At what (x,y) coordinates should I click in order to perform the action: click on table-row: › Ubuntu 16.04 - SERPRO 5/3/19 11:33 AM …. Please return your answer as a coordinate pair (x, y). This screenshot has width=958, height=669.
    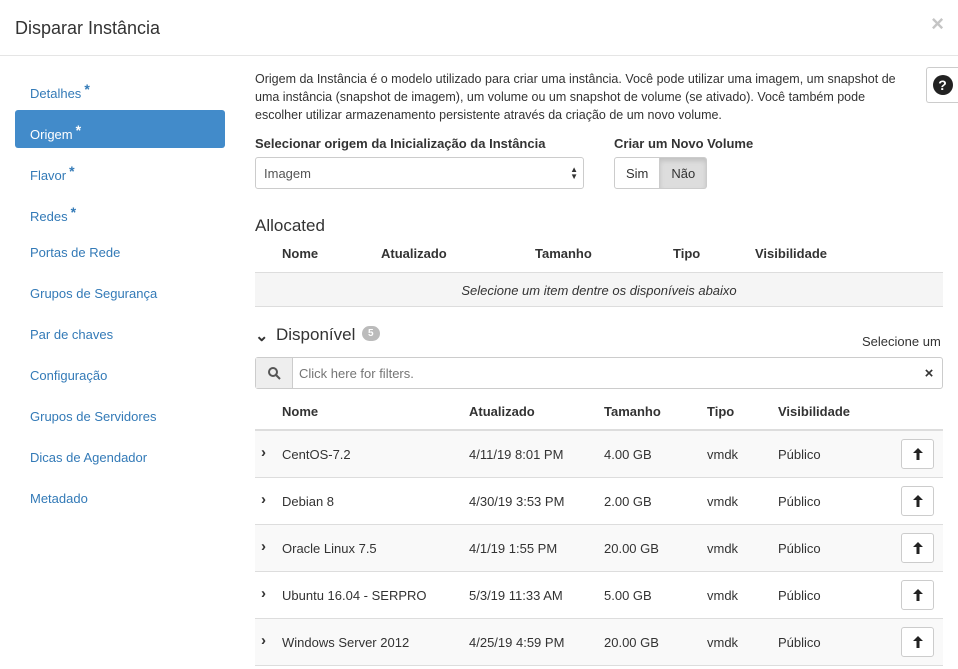
    Looking at the image, I should click on (599, 595).